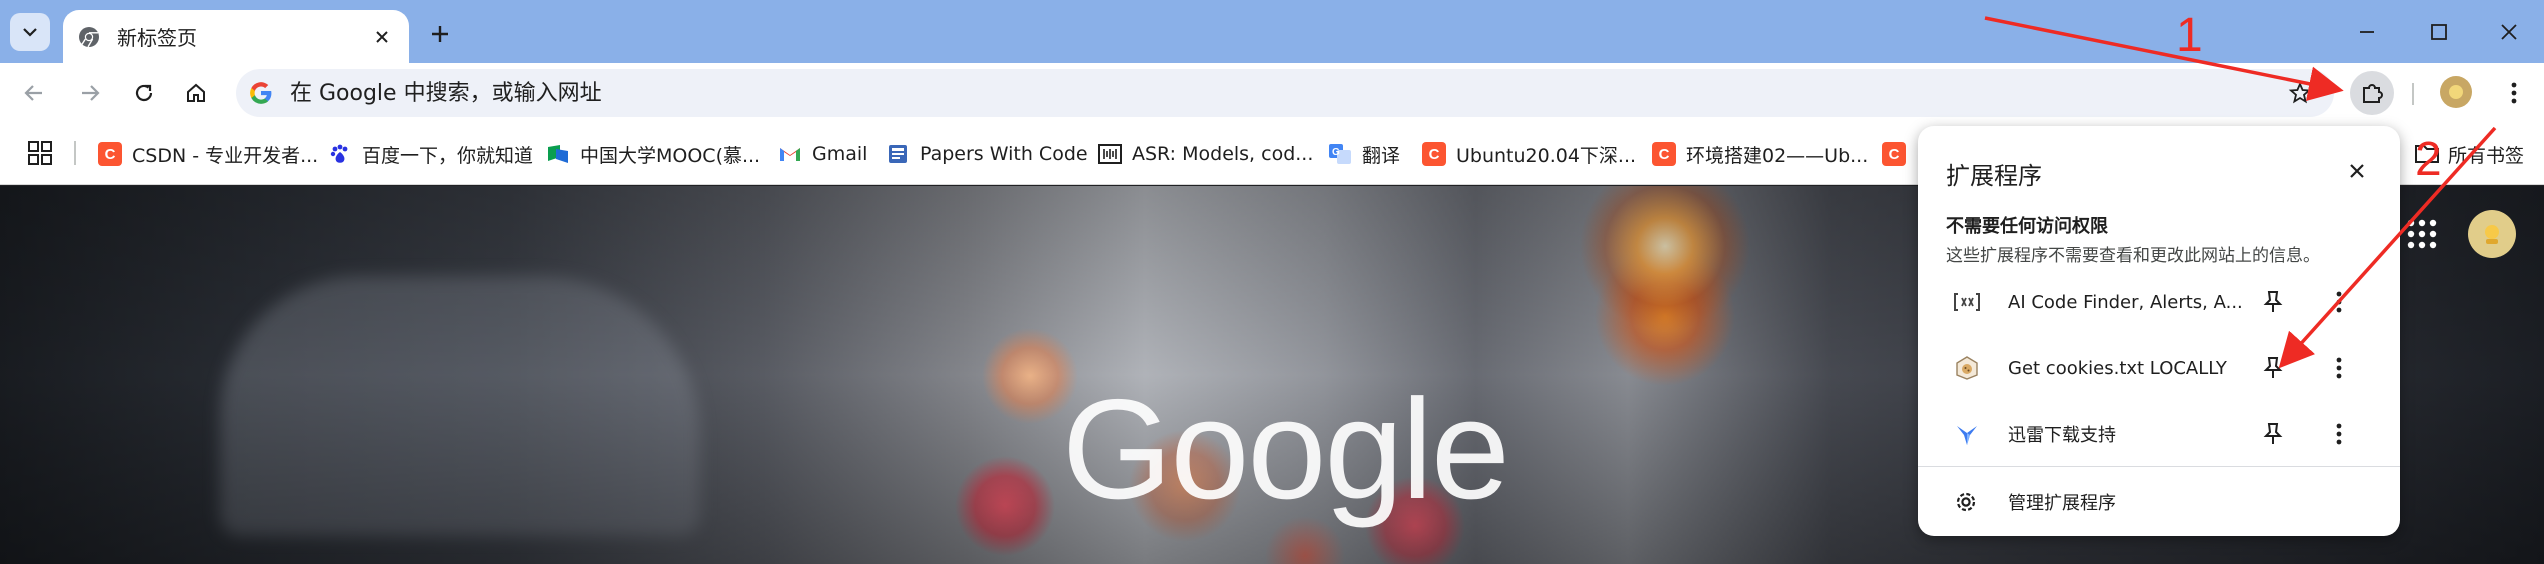 Image resolution: width=2544 pixels, height=564 pixels. Describe the element at coordinates (2159, 502) in the screenshot. I see `manage-extensions-button: 管理扩展程序` at that location.